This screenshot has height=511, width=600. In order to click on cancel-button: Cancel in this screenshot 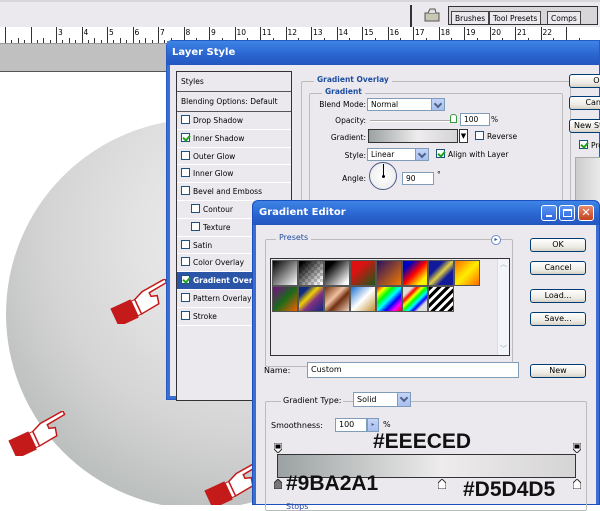, I will do `click(584, 103)`.